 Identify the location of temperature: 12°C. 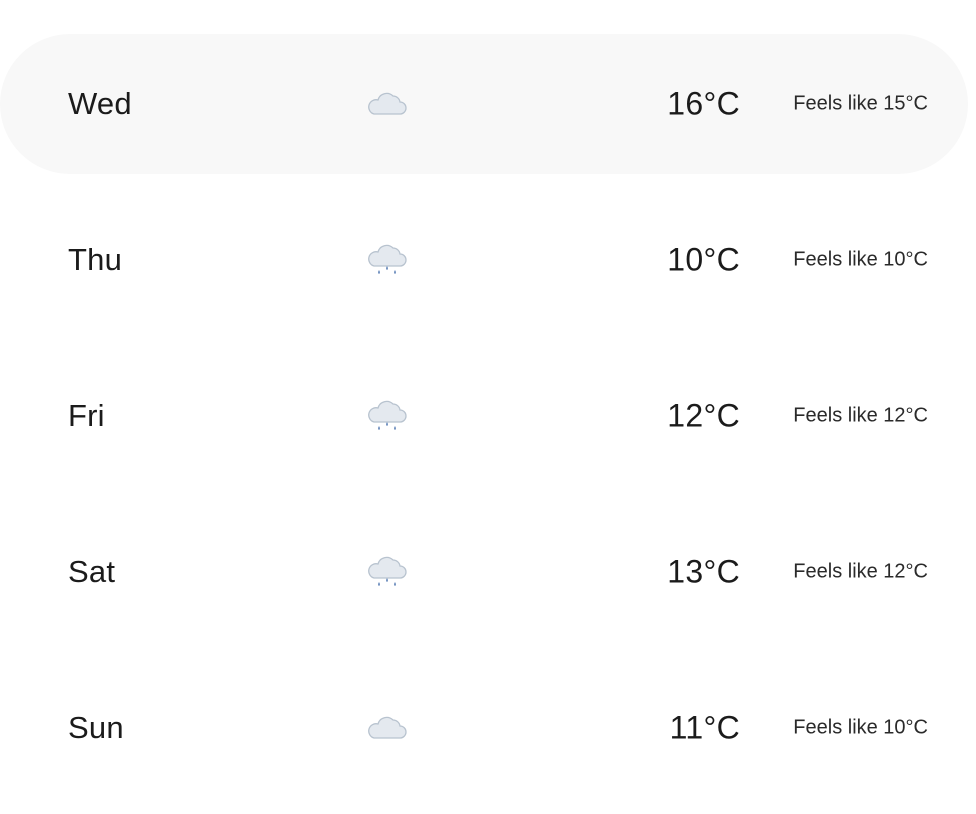
(703, 415).